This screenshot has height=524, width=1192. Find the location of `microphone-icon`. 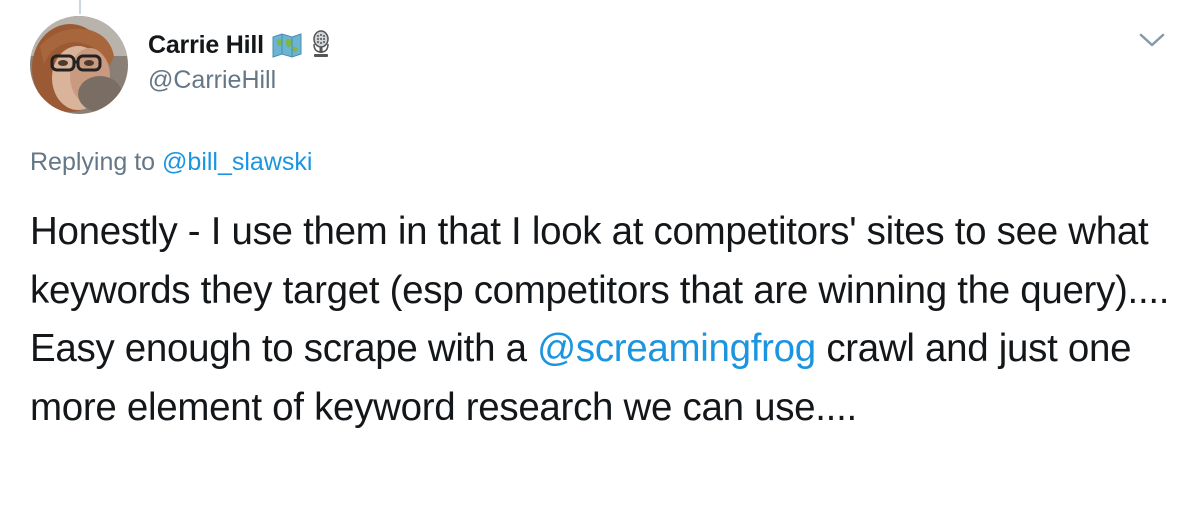

microphone-icon is located at coordinates (321, 45).